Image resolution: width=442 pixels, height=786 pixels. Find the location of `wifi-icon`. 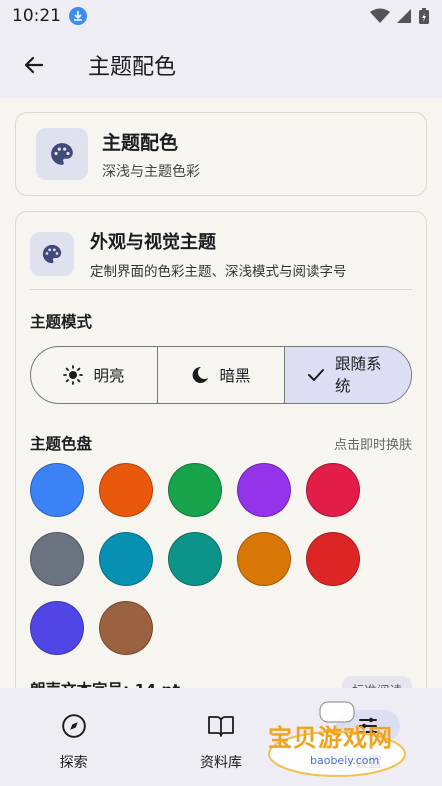

wifi-icon is located at coordinates (380, 15).